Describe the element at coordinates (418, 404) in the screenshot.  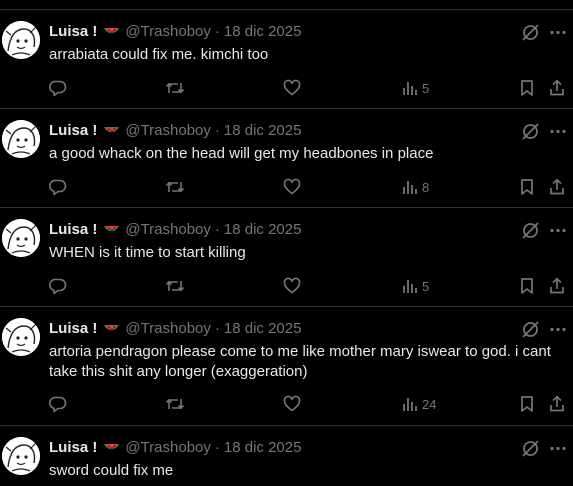
I see `views-button: 24` at that location.